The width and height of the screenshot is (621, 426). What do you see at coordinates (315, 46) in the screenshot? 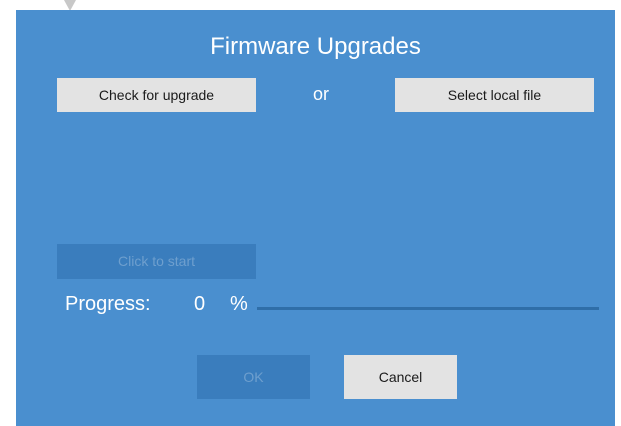
I see `dialog-title: Firmware Upgrades` at bounding box center [315, 46].